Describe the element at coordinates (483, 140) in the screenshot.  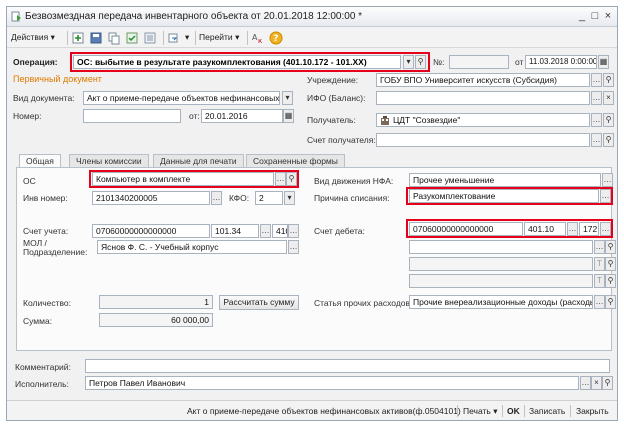
I see `recipient-account-field` at that location.